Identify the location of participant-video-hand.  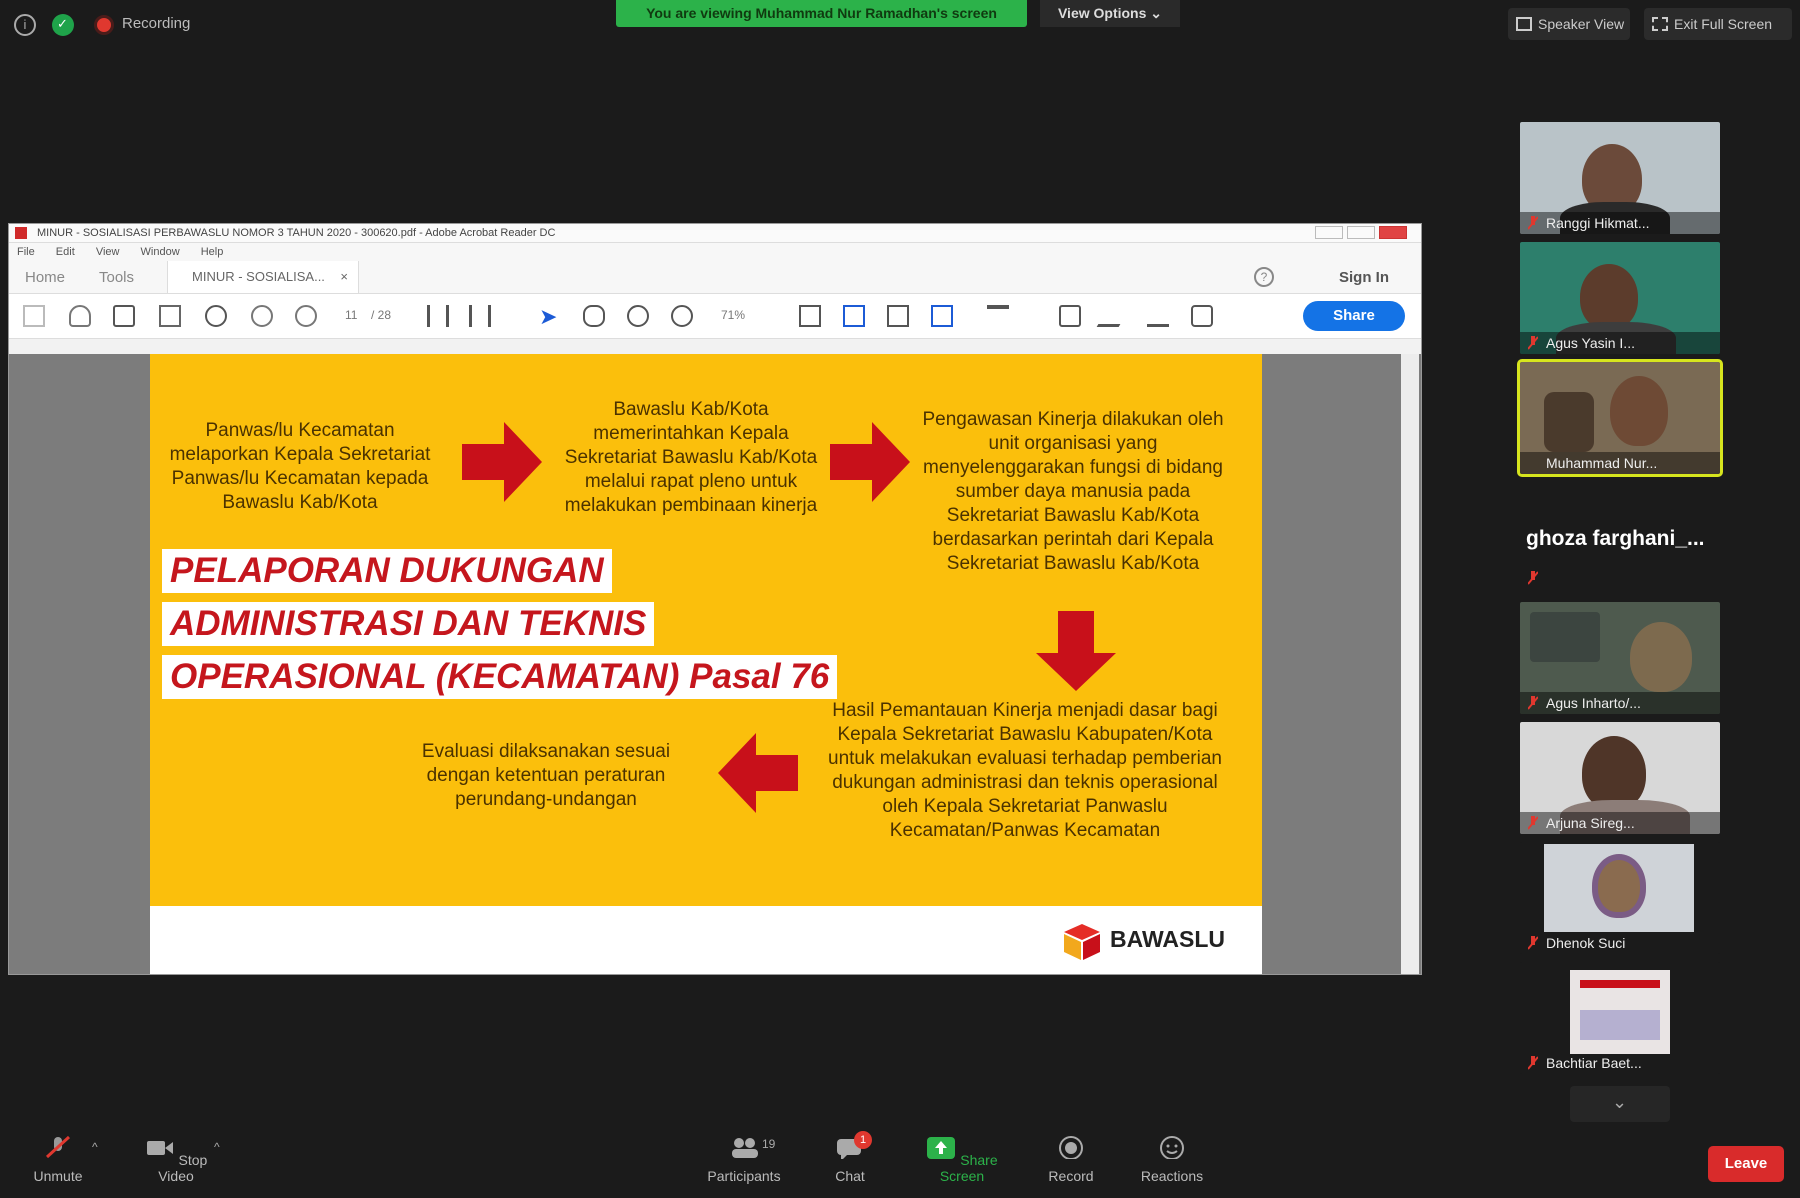
(1569, 422).